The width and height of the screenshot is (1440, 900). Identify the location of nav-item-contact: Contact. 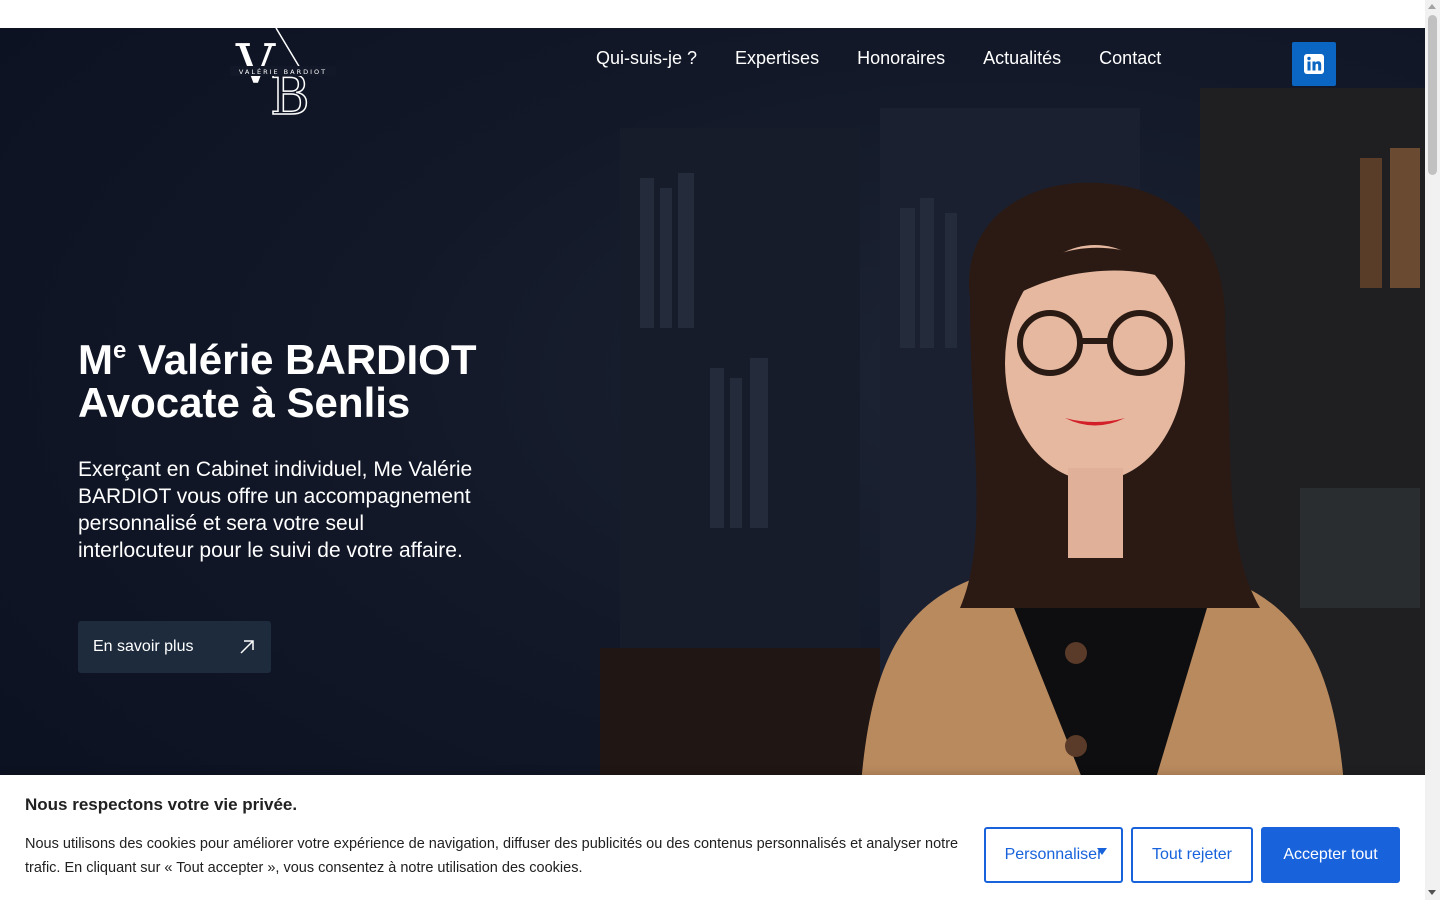
(1130, 58).